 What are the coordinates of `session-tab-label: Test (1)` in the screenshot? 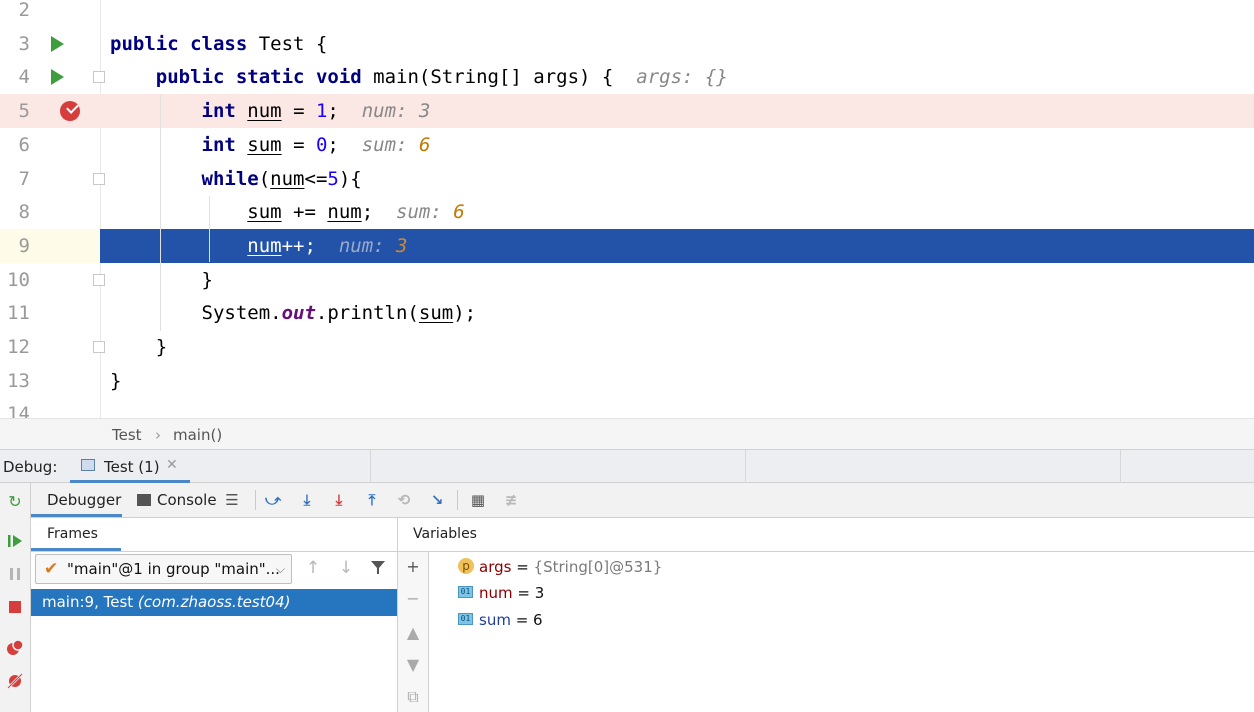 It's located at (132, 467).